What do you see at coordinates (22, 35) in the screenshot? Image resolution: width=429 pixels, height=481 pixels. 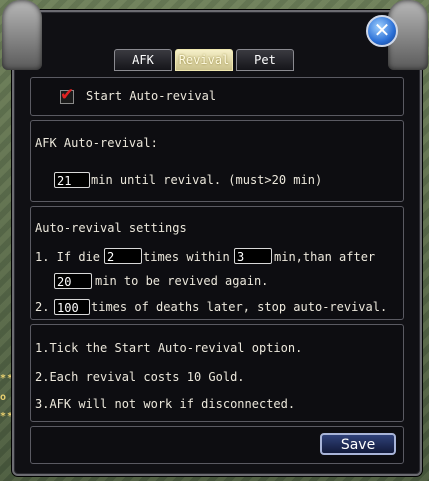 I see `gargoyle-ornament-left` at bounding box center [22, 35].